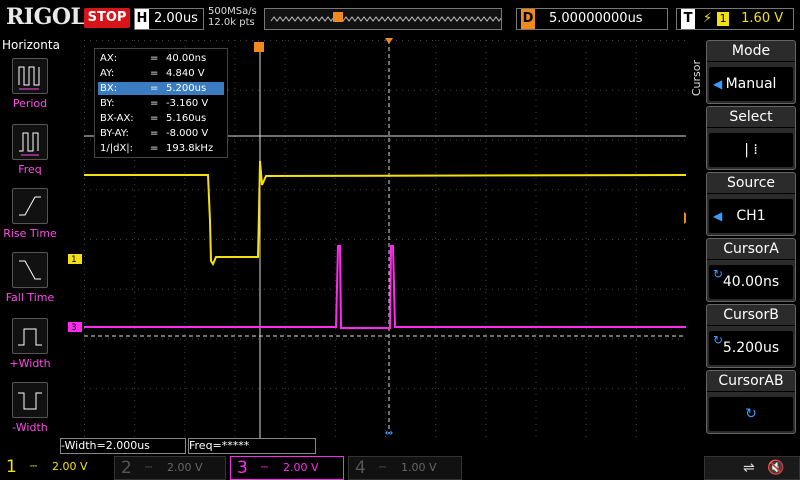  Describe the element at coordinates (749, 468) in the screenshot. I see `usb-icon: ⇌` at that location.